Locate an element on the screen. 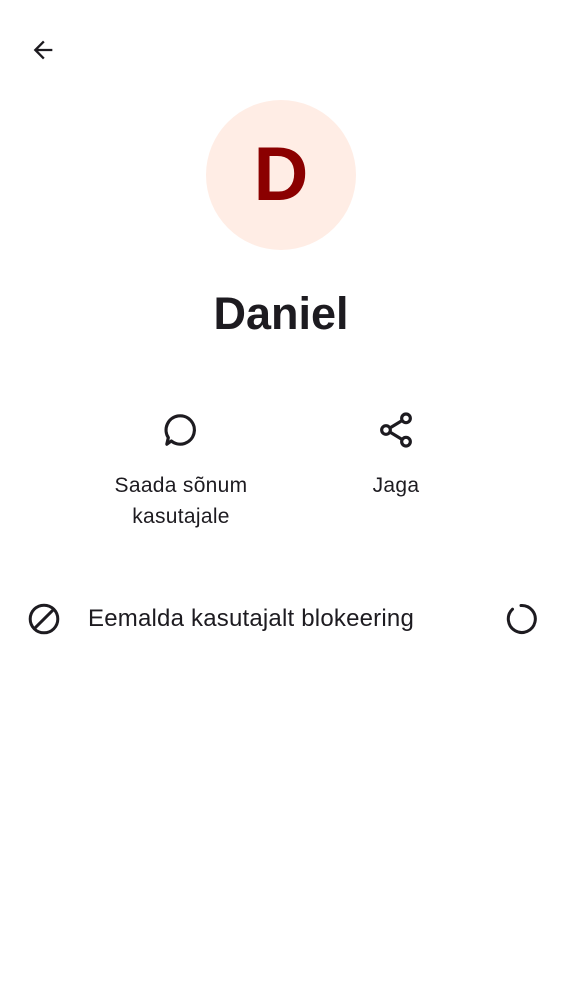  unblock-user-row: Eemalda kasutajalt blokeering is located at coordinates (281, 619).